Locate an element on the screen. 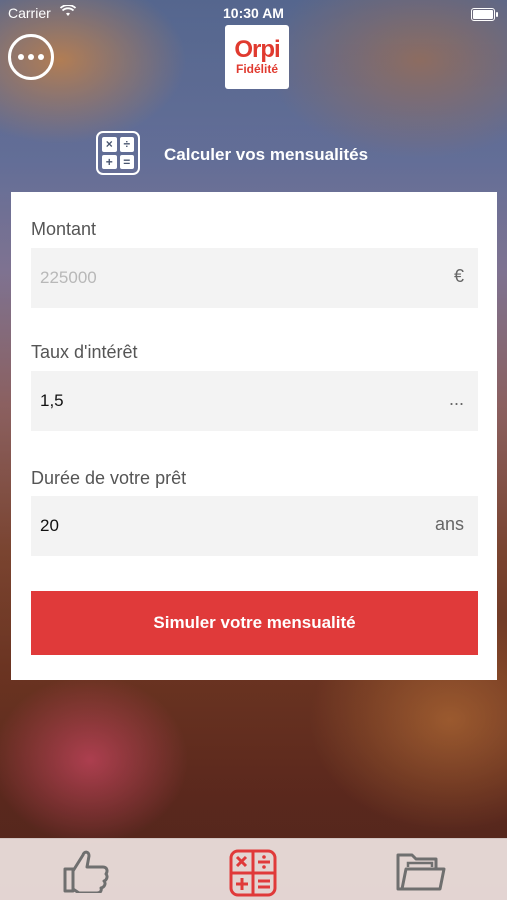 Image resolution: width=507 pixels, height=900 pixels. amount-field: 225000 € is located at coordinates (254, 278).